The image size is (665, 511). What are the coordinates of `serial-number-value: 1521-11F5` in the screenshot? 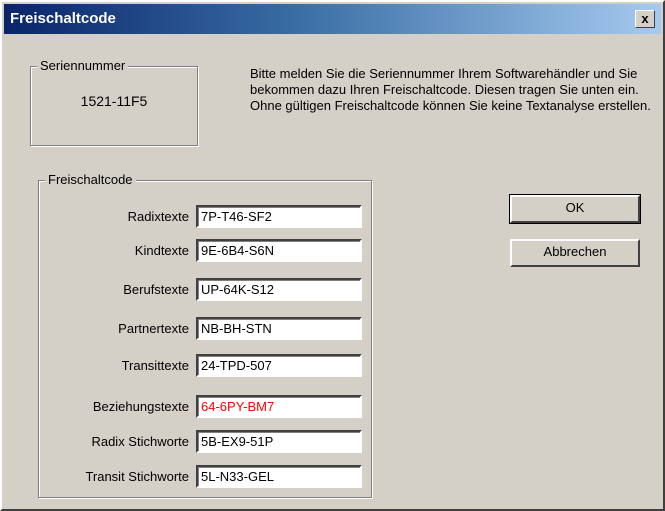 It's located at (114, 101).